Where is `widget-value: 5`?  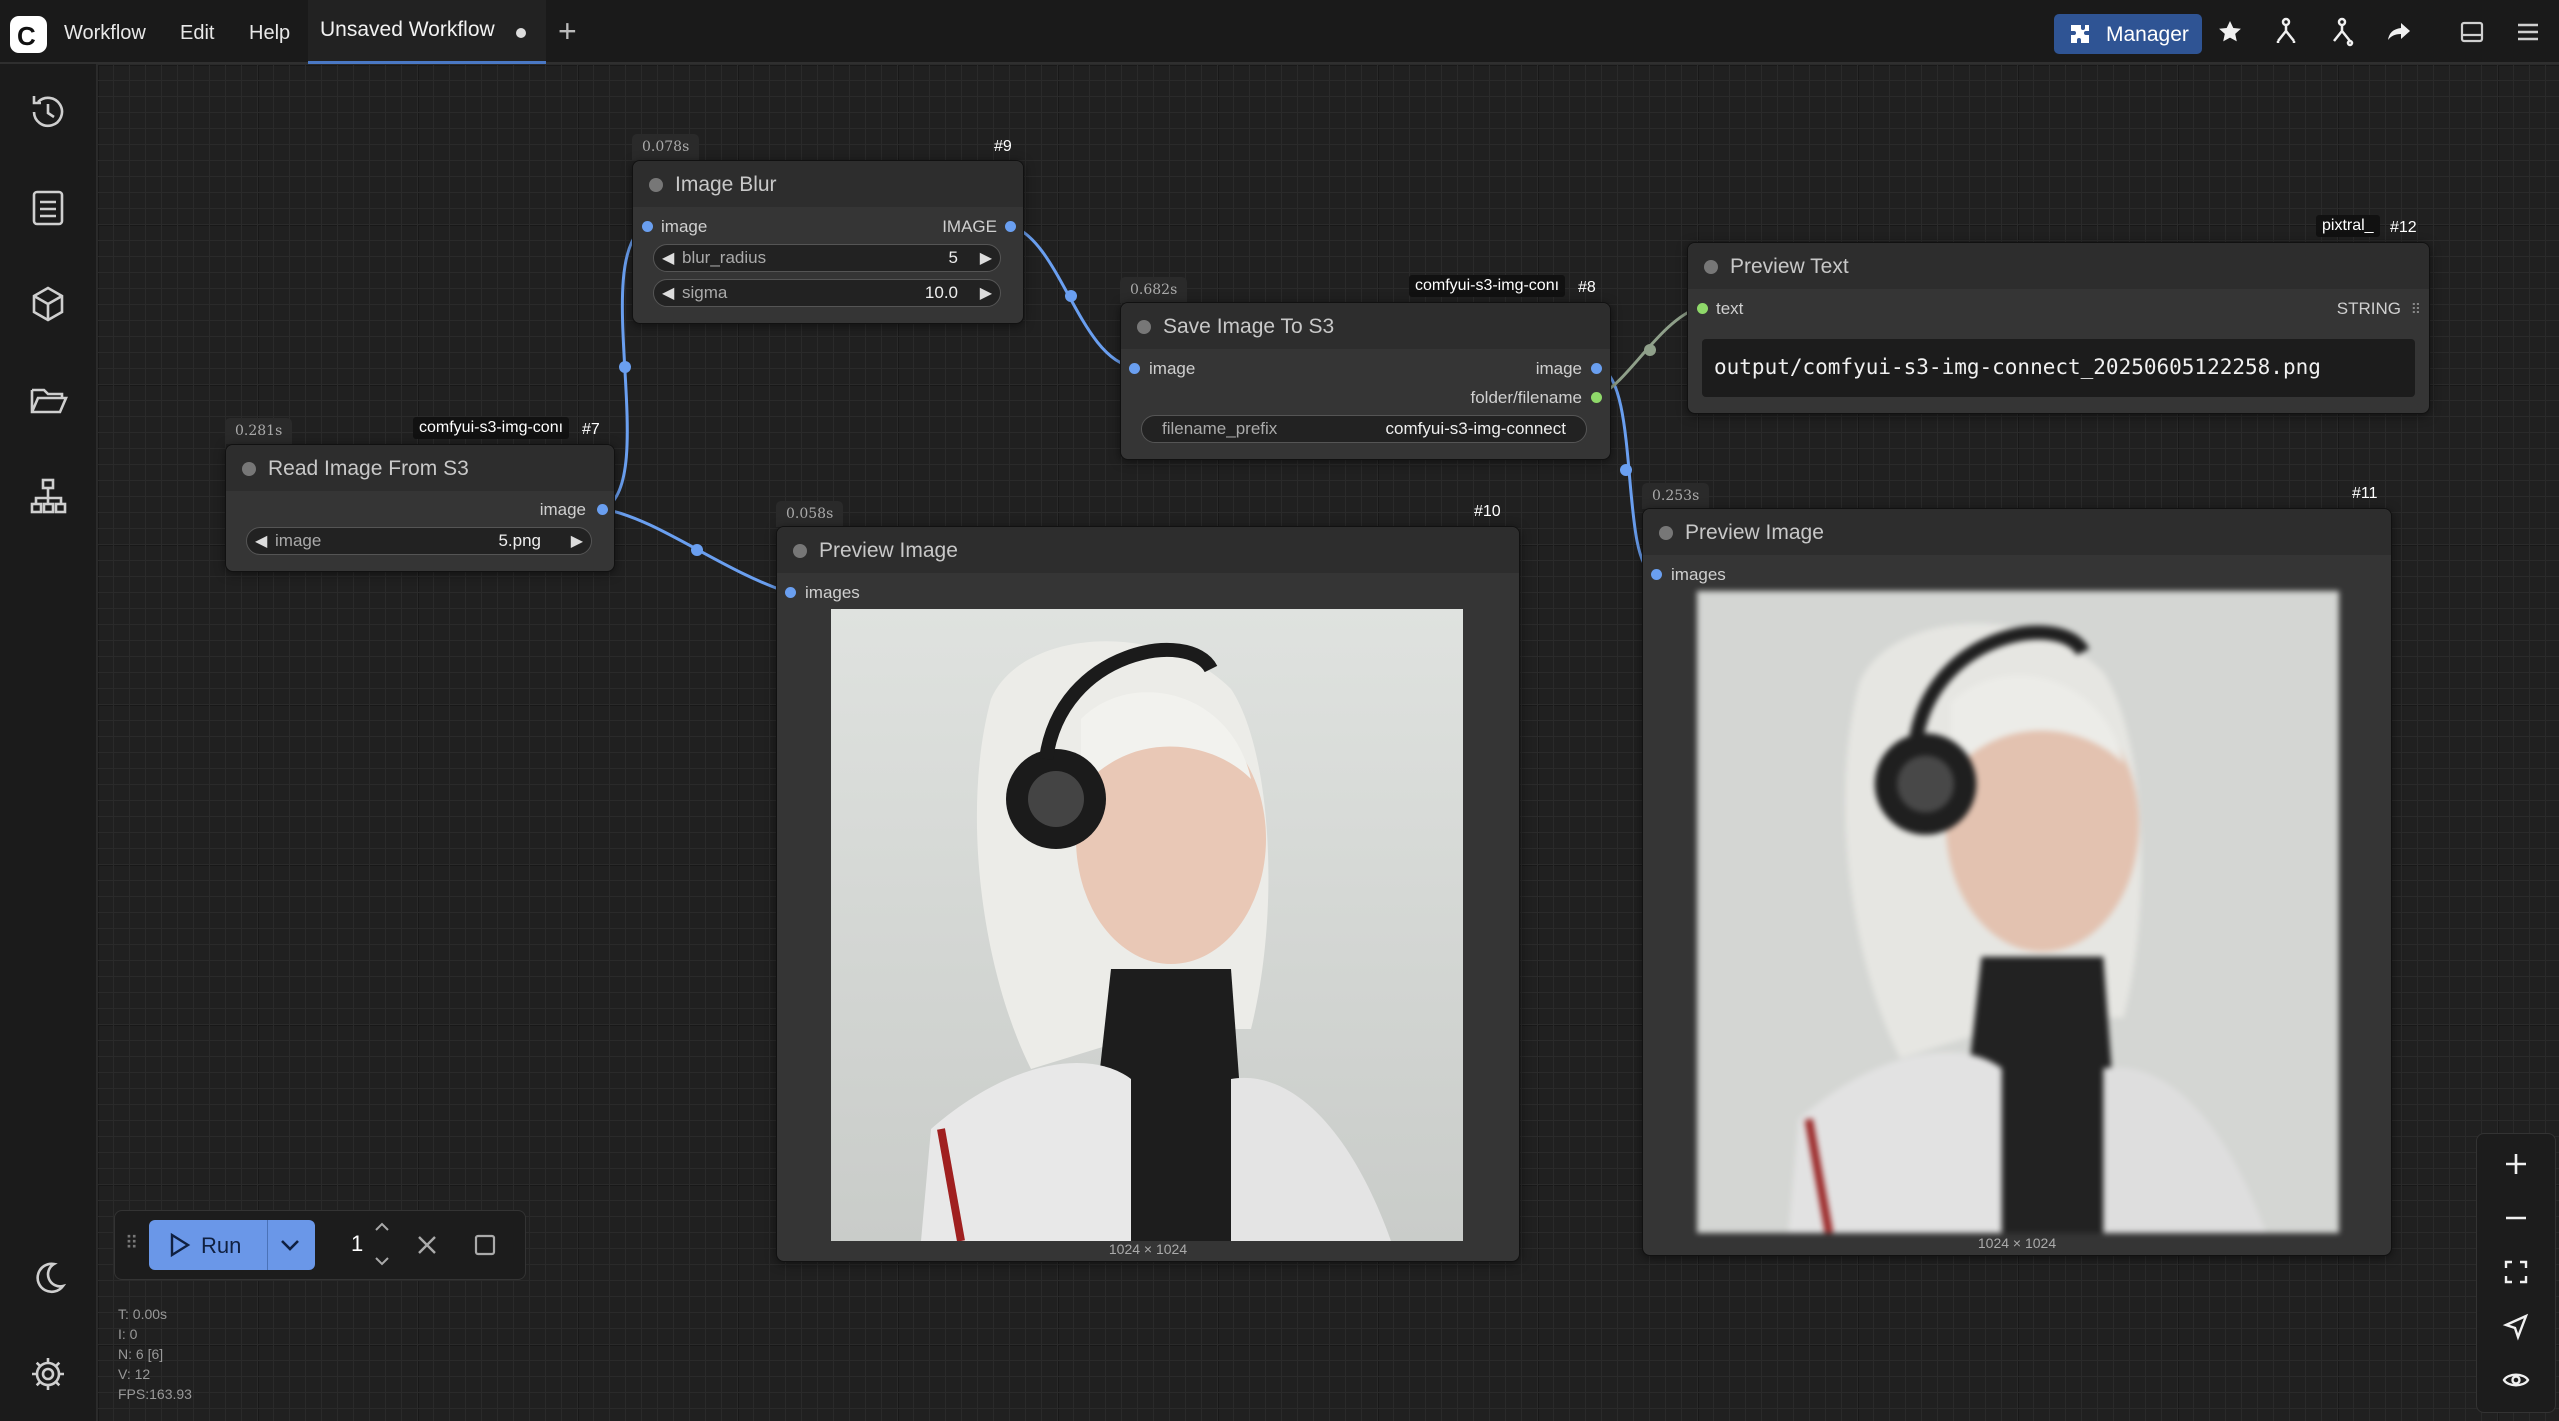
widget-value: 5 is located at coordinates (953, 258).